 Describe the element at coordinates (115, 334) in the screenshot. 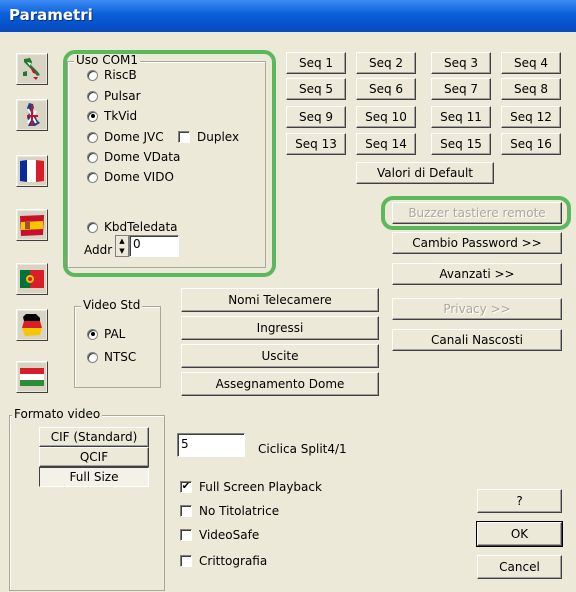

I see `option-label: PAL` at that location.